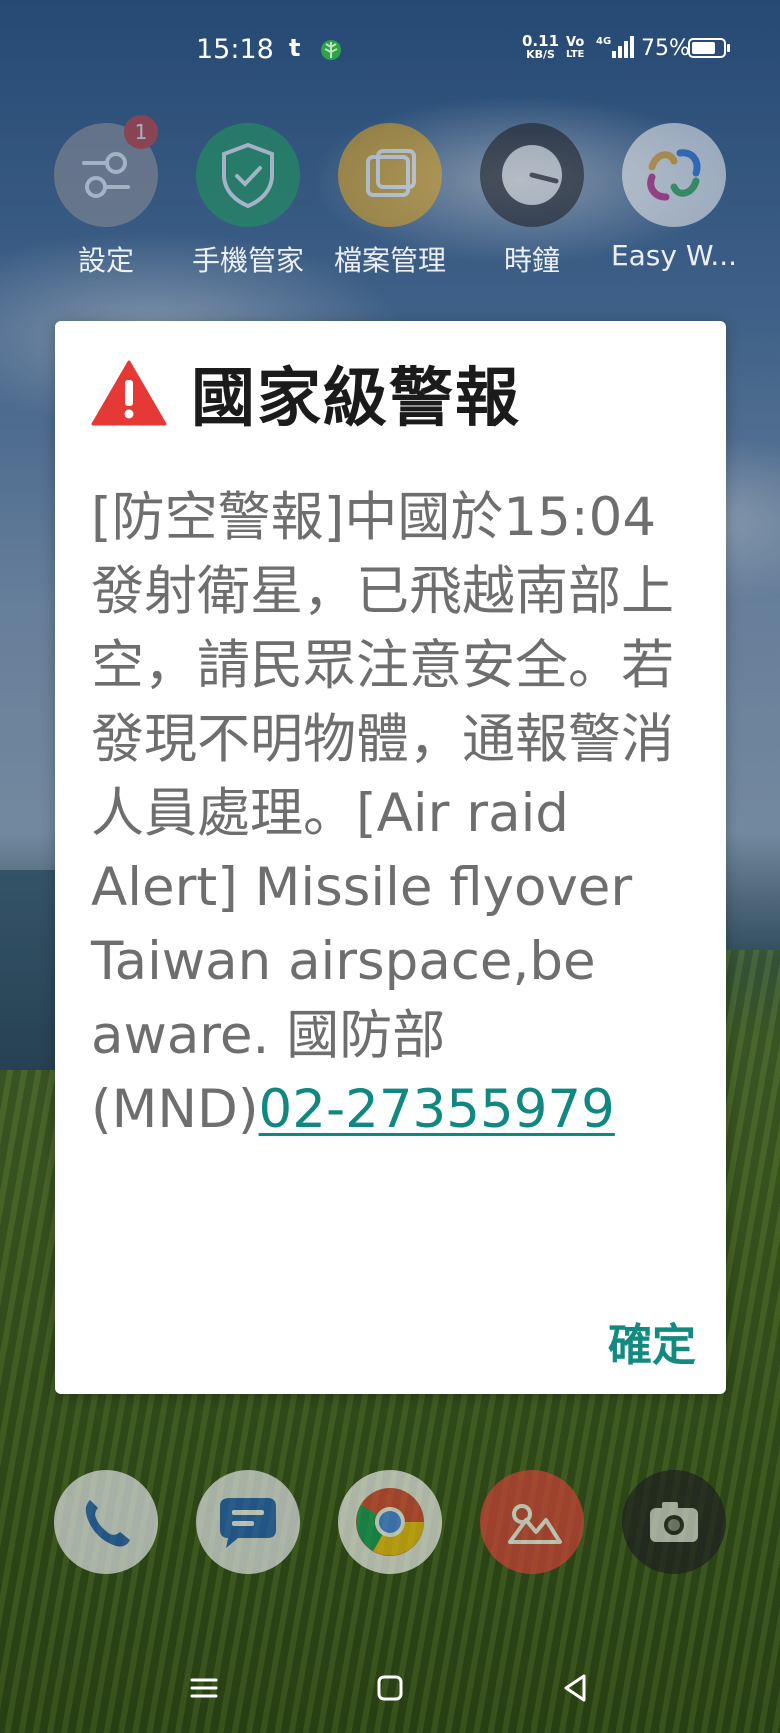 The image size is (780, 1733). I want to click on volte-indicator: Vo LTE, so click(575, 47).